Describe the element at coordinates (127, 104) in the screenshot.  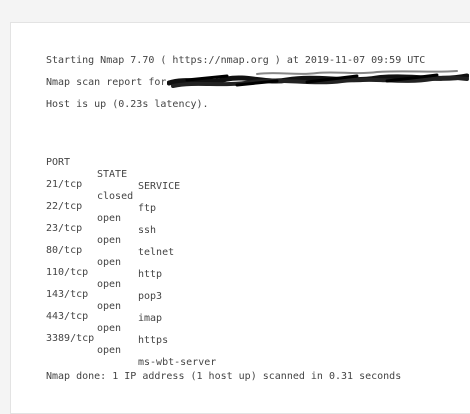
I see `host-status-line: Host is up (0.23s latency).` at that location.